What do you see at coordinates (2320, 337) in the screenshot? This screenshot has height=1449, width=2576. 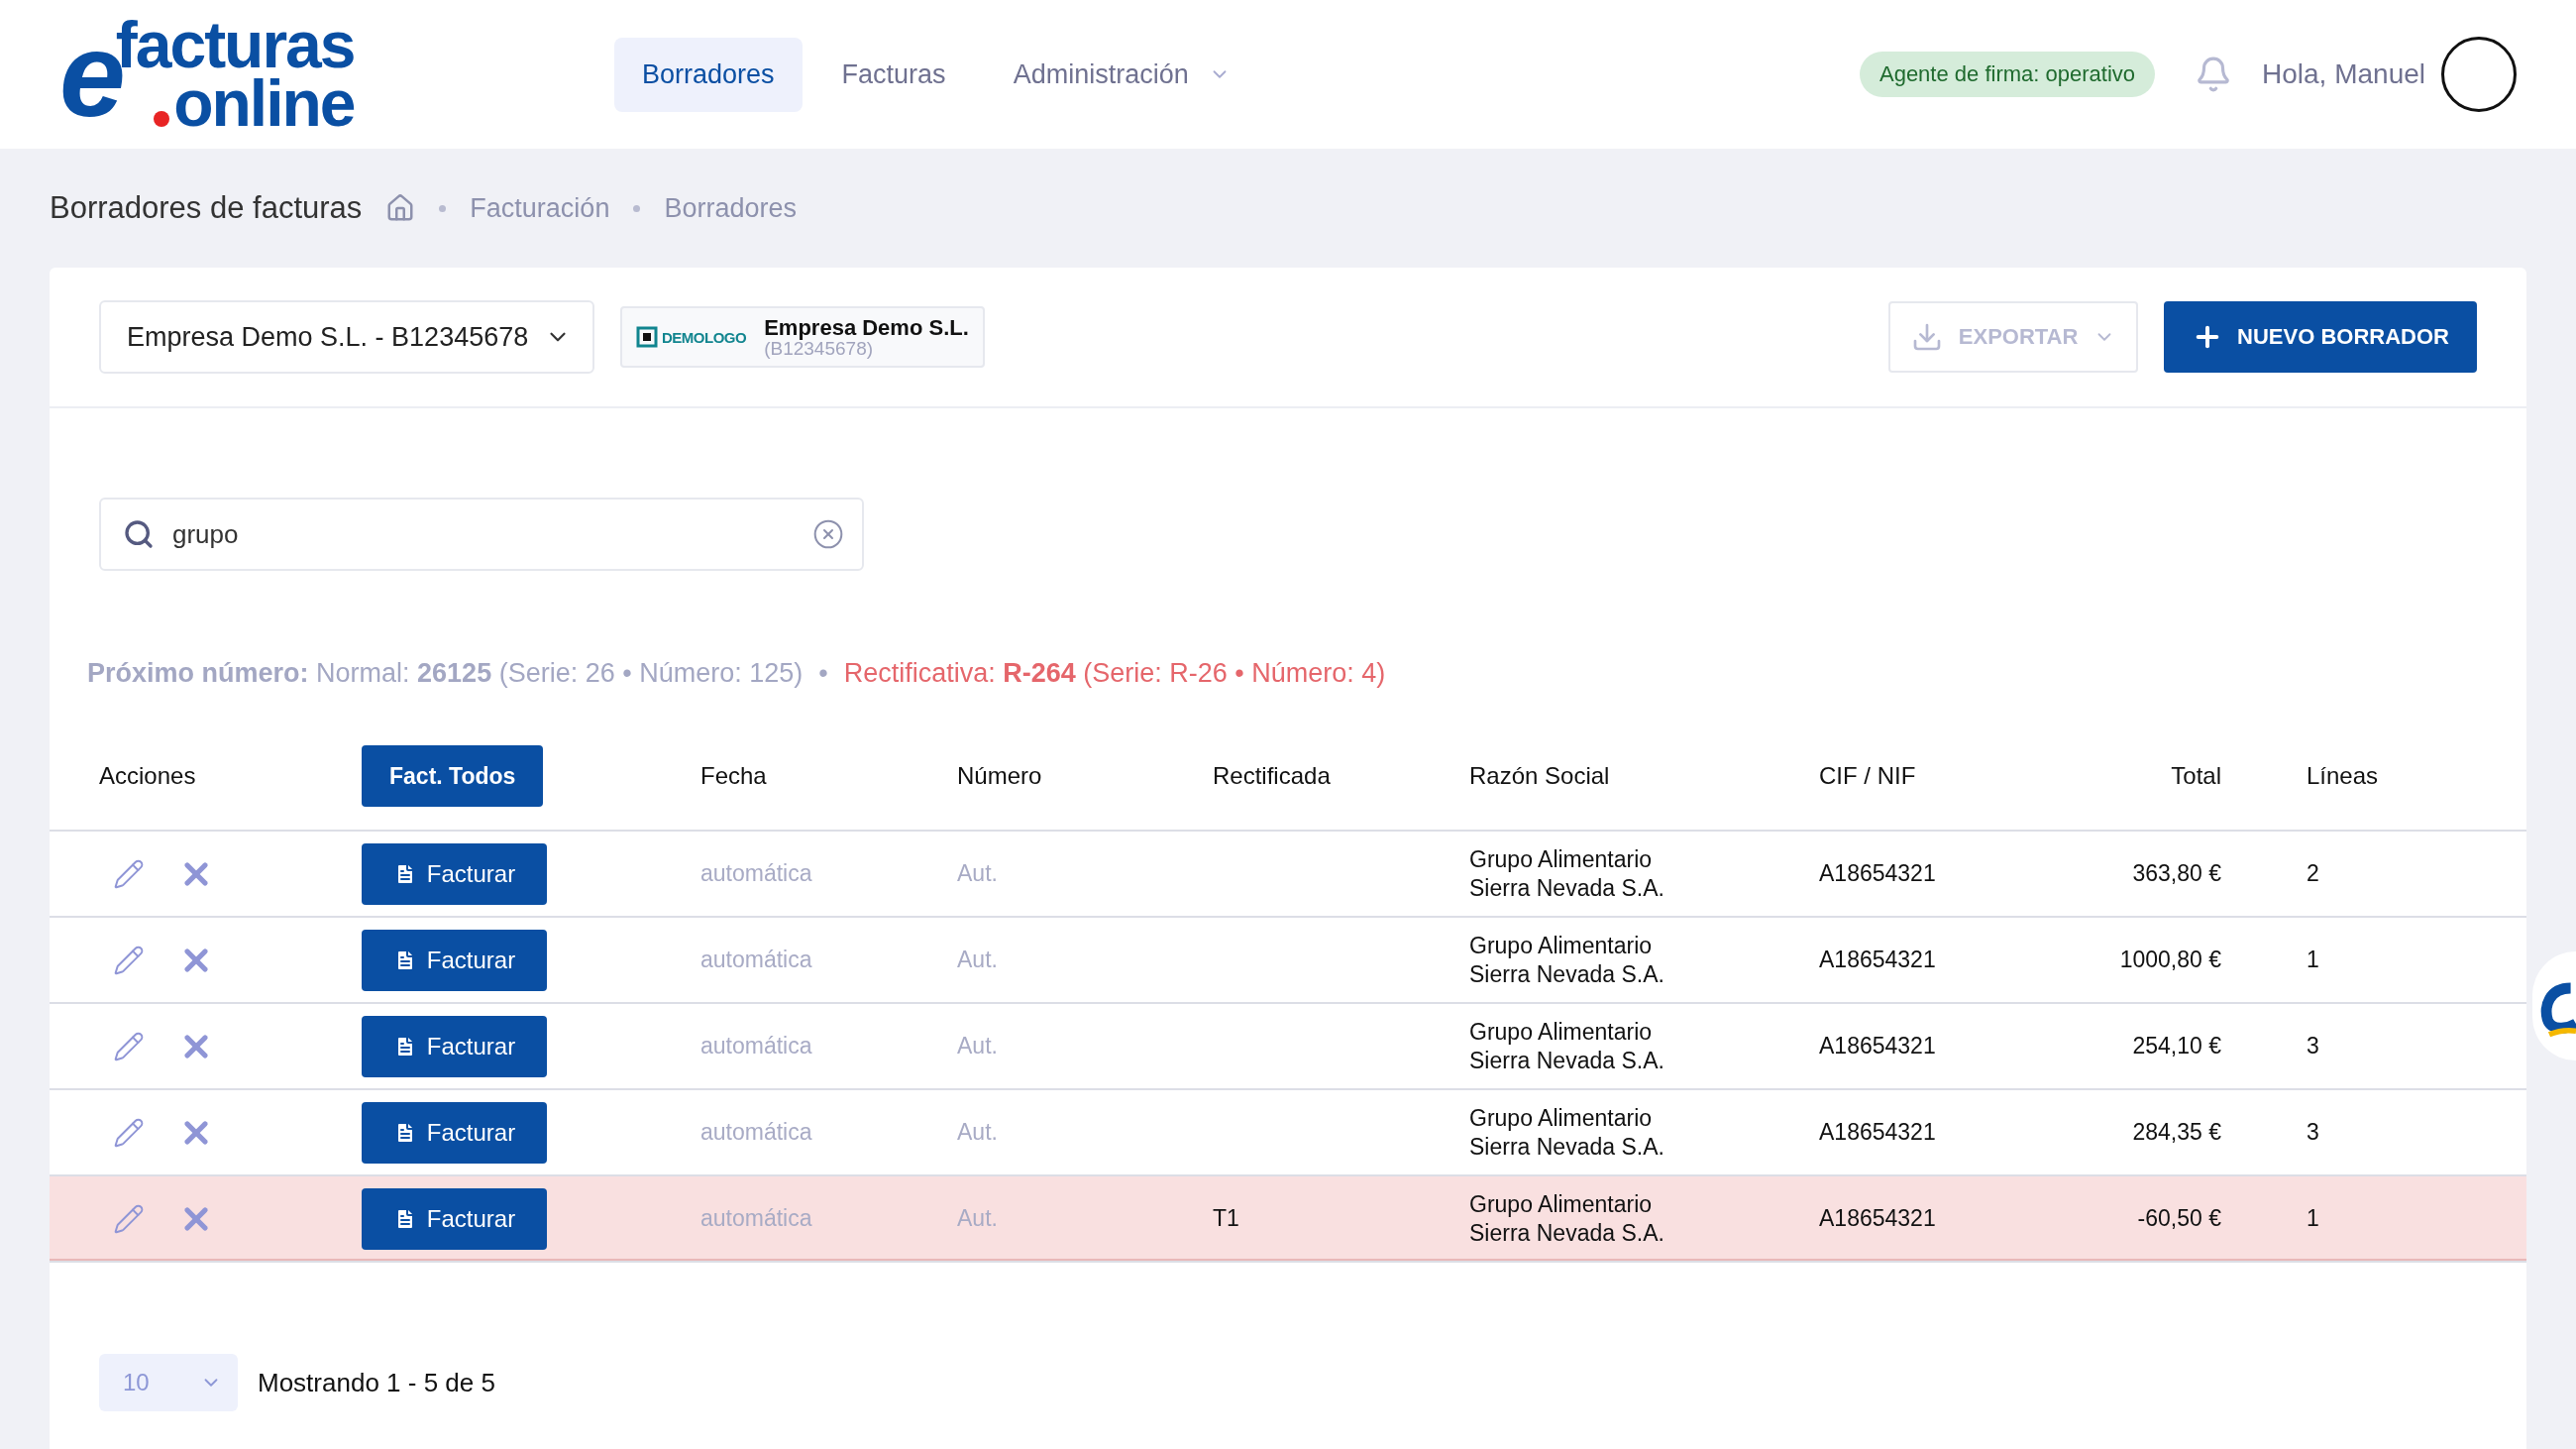 I see `new-draft-button: NUEVO BORRADOR` at bounding box center [2320, 337].